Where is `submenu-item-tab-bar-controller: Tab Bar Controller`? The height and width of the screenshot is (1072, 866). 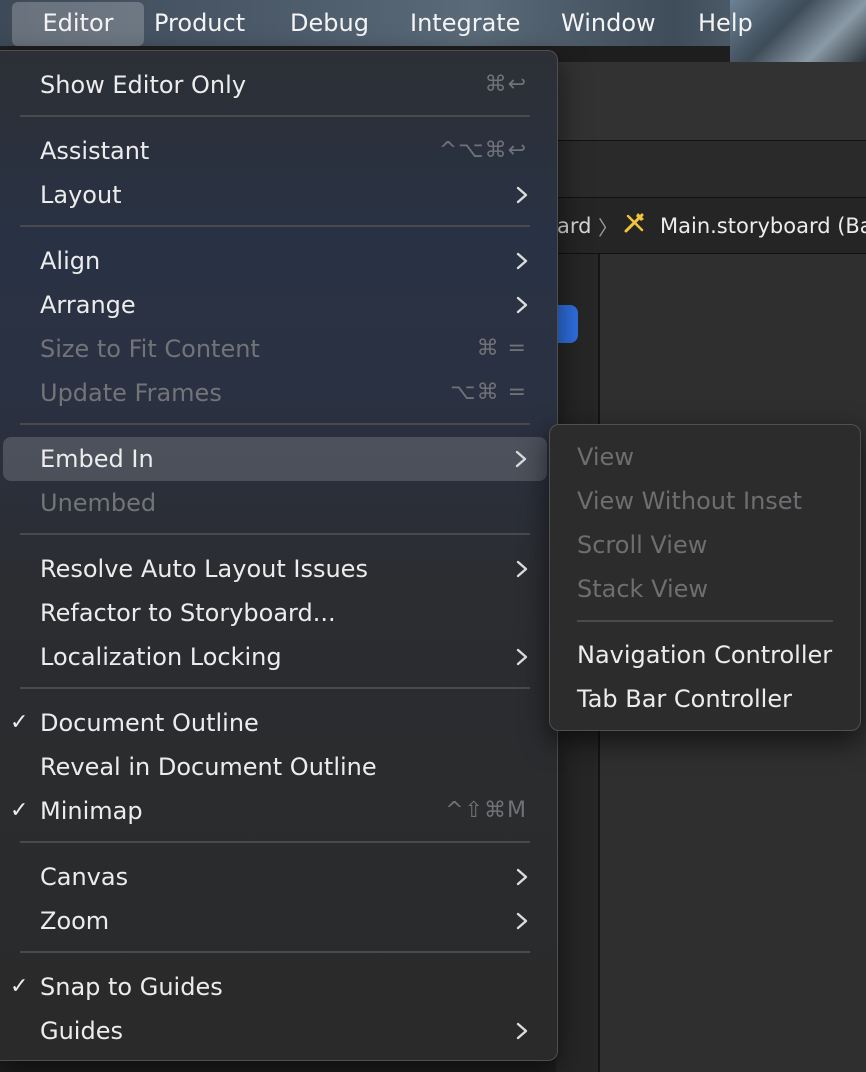
submenu-item-tab-bar-controller: Tab Bar Controller is located at coordinates (705, 699).